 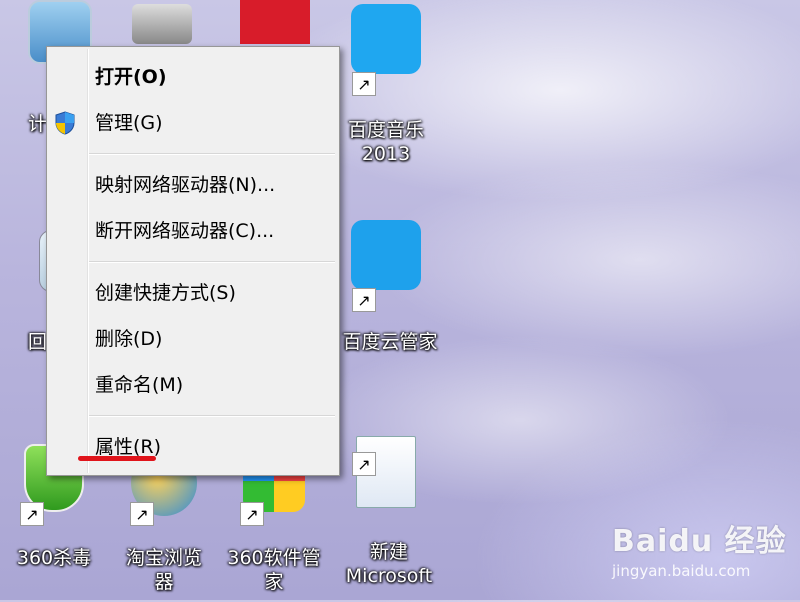 What do you see at coordinates (389, 293) in the screenshot?
I see `desktop-icon-baidu-cloud: ↗ 百度云管家` at bounding box center [389, 293].